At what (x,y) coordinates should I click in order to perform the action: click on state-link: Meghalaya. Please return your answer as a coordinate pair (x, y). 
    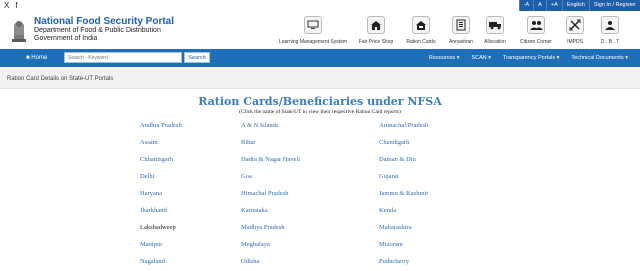
    Looking at the image, I should click on (255, 244).